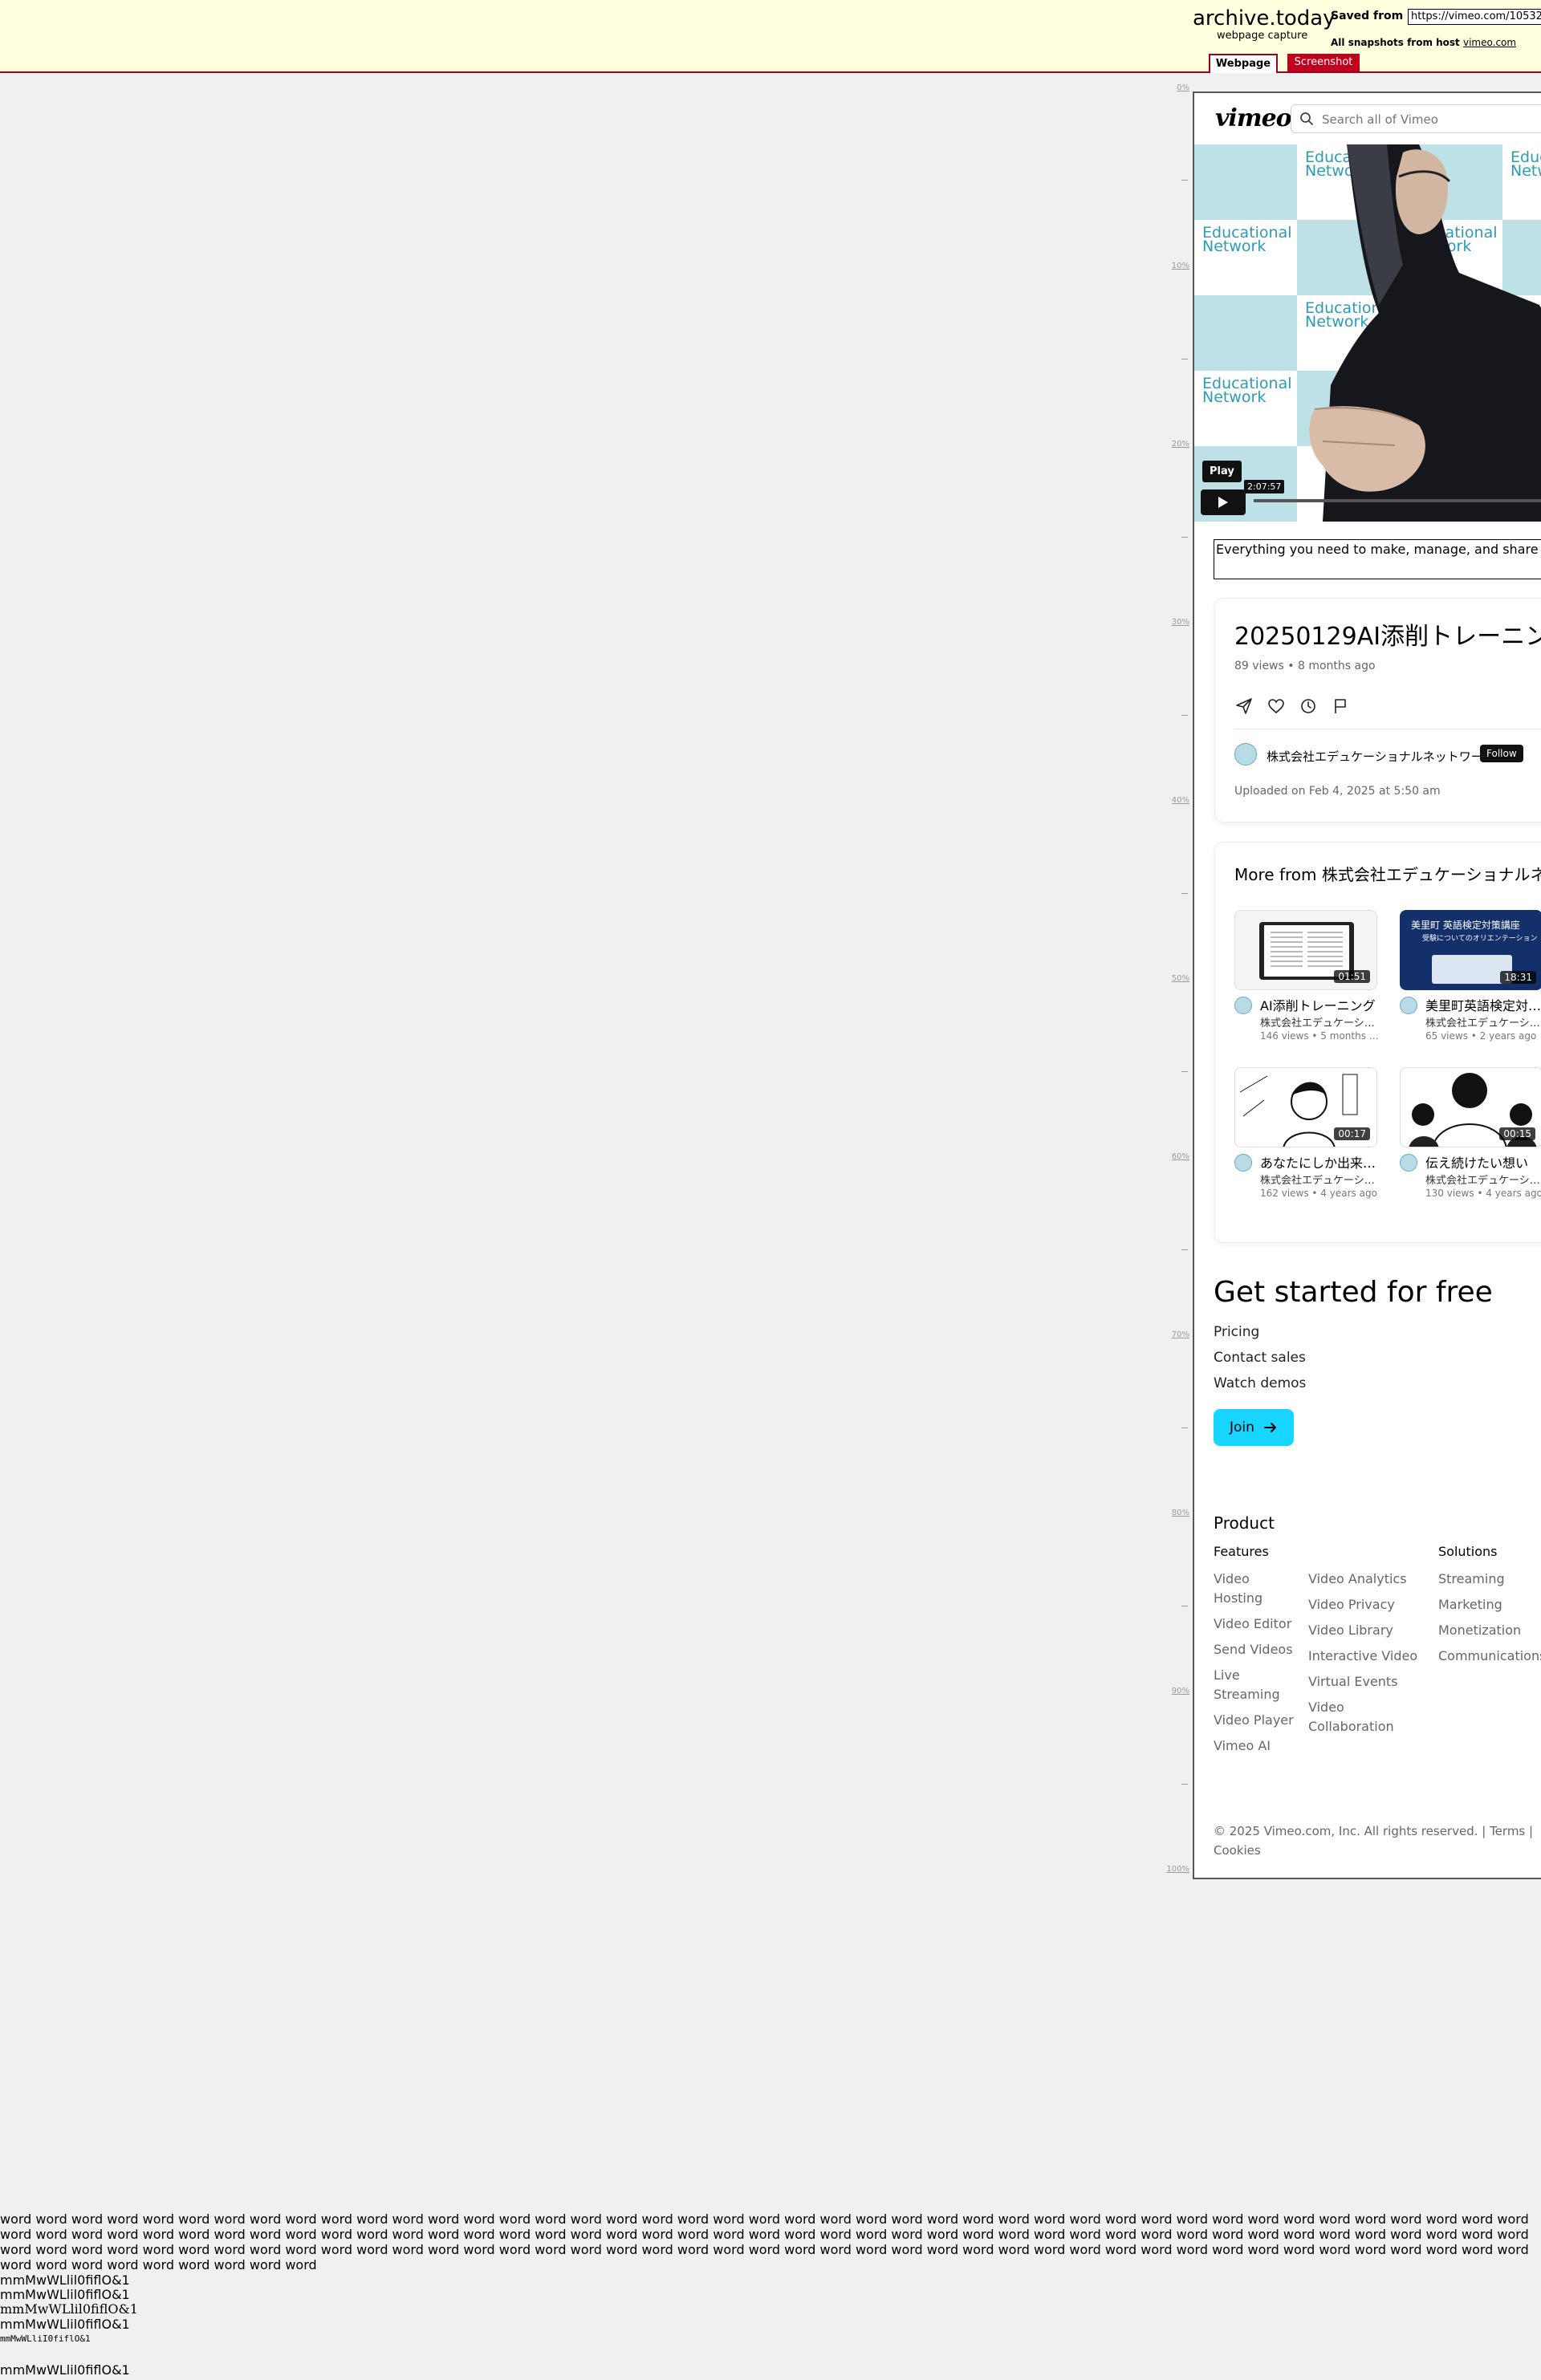  Describe the element at coordinates (1489, 1656) in the screenshot. I see `footer-link: Communications` at that location.